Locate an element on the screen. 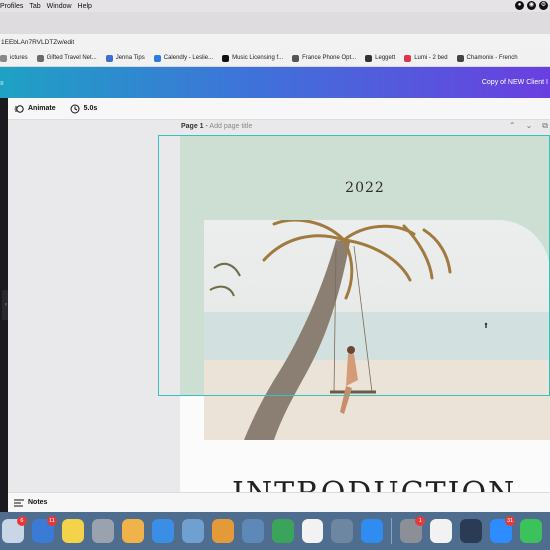 Image resolution: width=550 pixels, height=550 pixels. bookmark-label: ictures is located at coordinates (19, 58).